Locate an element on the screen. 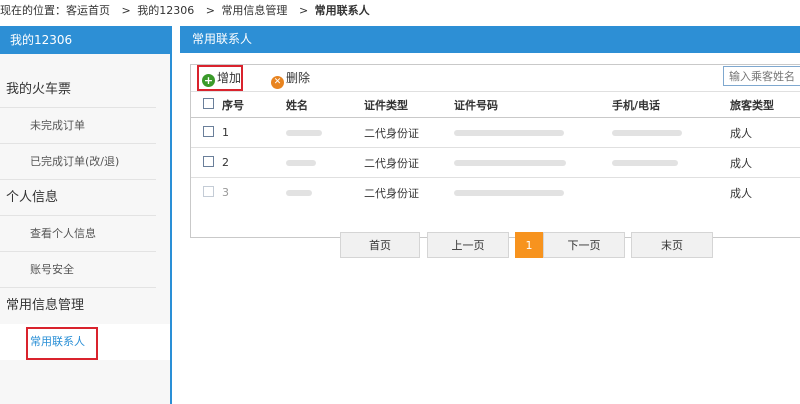  col-header-name: 姓名 is located at coordinates (325, 104).